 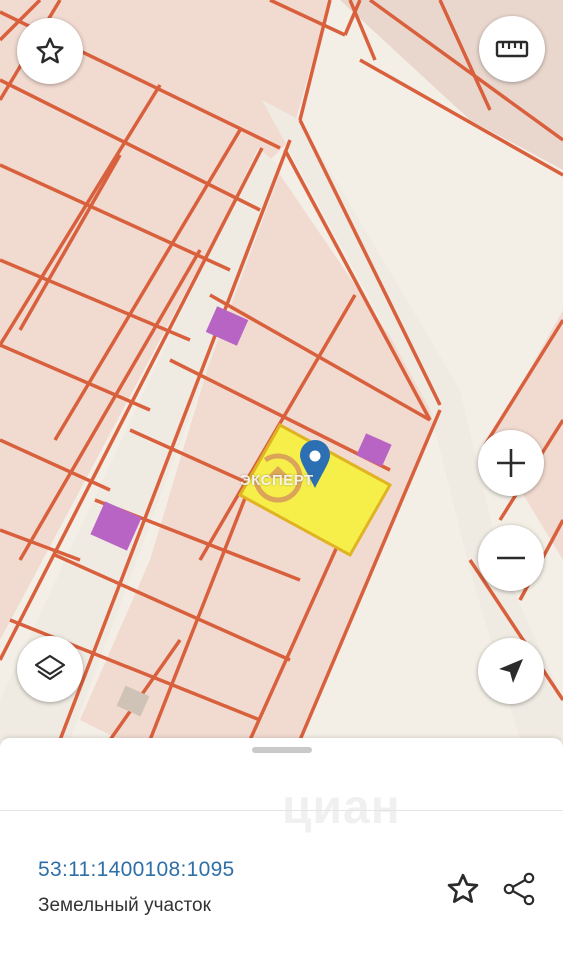 I want to click on my-location-button, so click(x=511, y=671).